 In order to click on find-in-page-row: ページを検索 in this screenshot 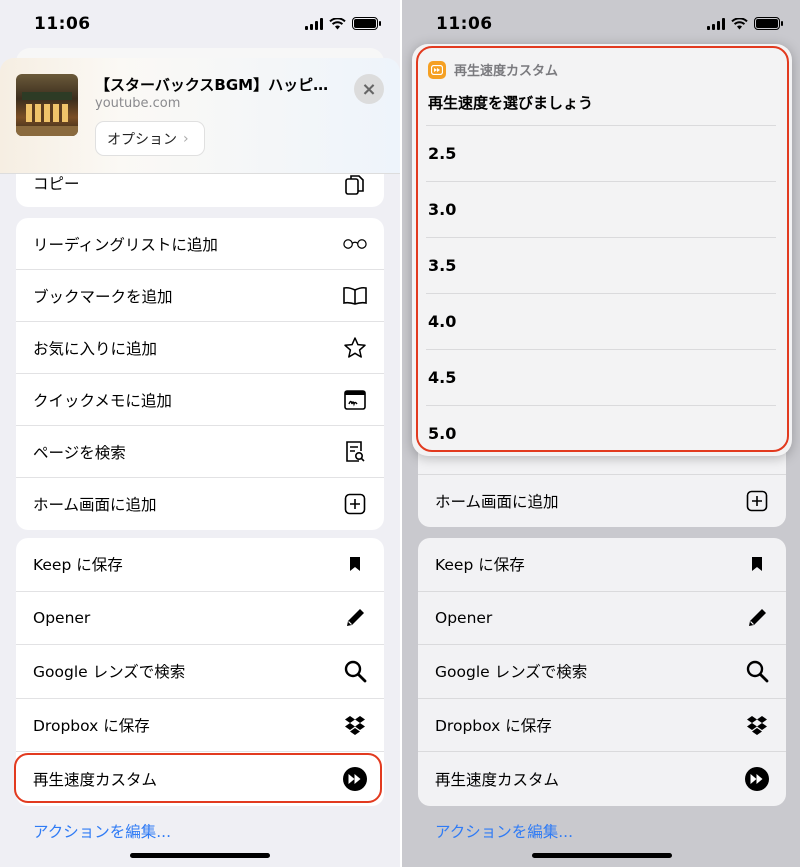, I will do `click(200, 452)`.